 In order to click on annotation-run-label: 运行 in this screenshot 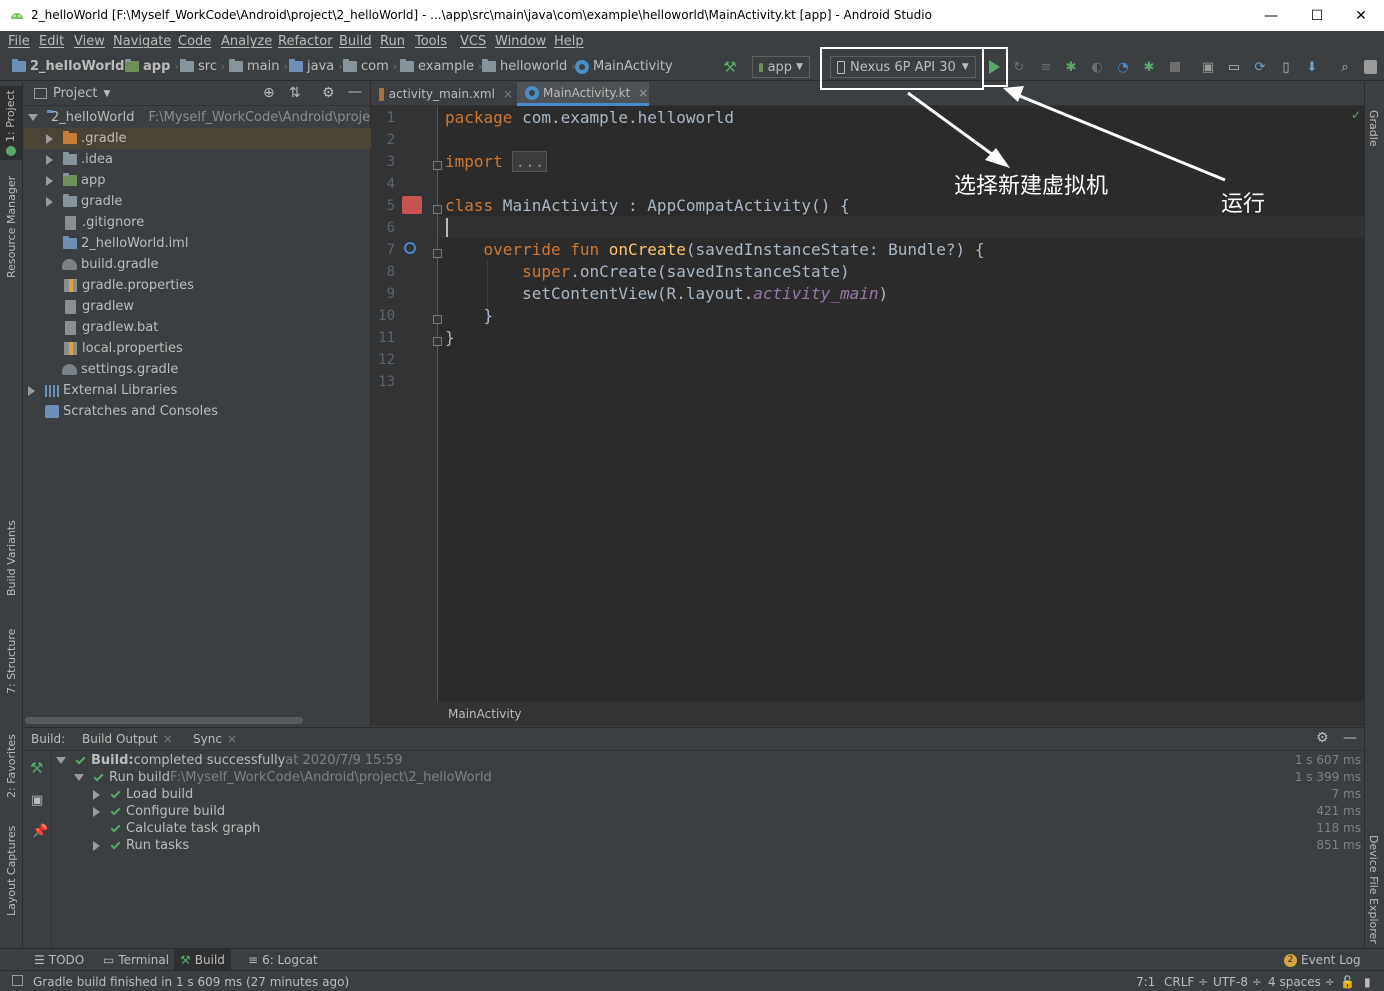, I will do `click(1243, 204)`.